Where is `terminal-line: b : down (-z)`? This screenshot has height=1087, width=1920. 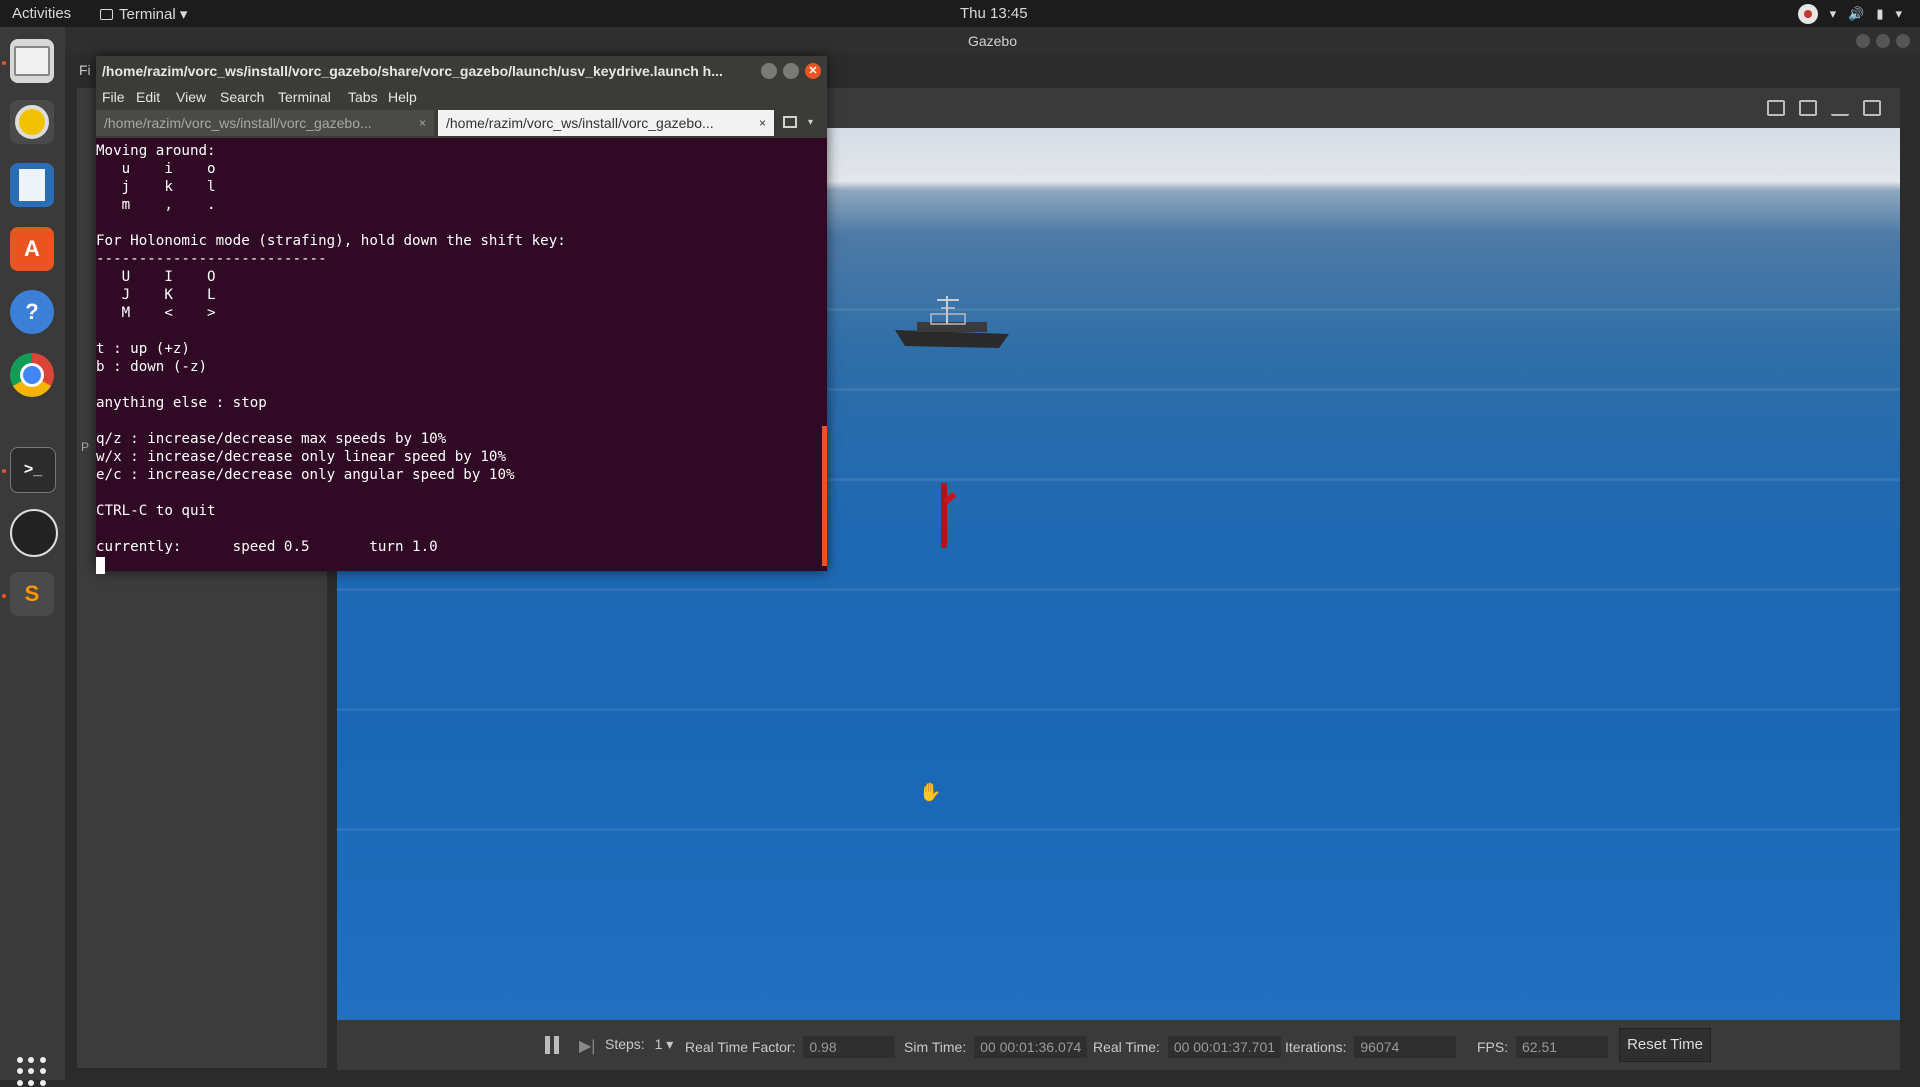
terminal-line: b : down (-z) is located at coordinates (152, 367).